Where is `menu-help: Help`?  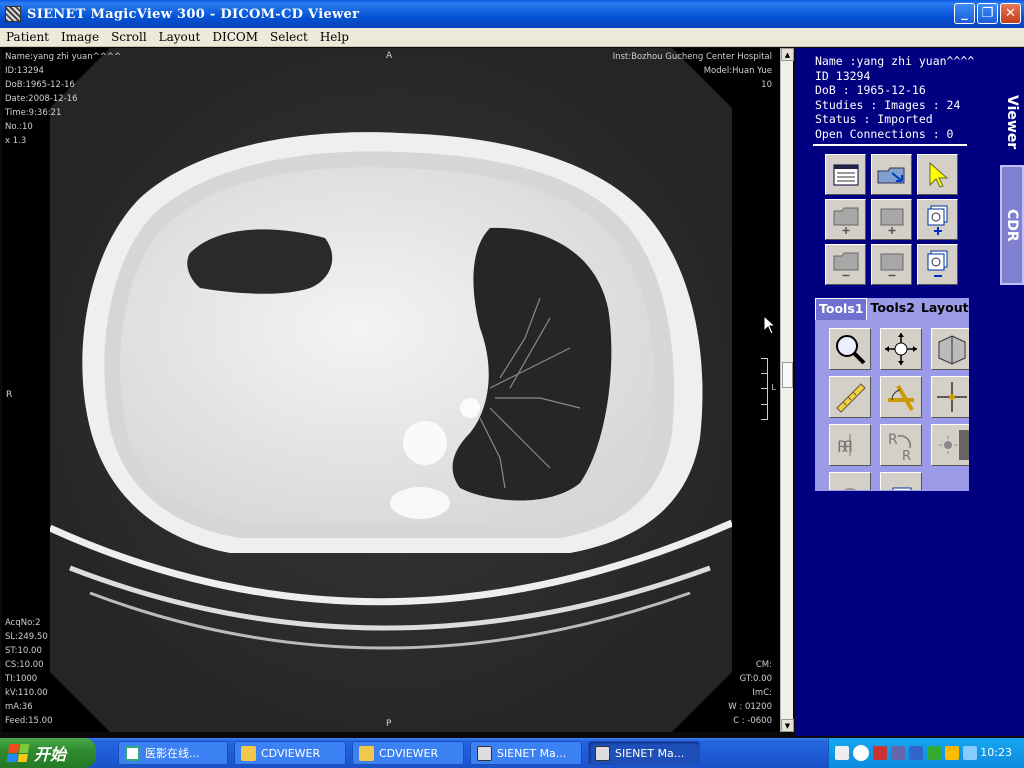 menu-help: Help is located at coordinates (334, 37).